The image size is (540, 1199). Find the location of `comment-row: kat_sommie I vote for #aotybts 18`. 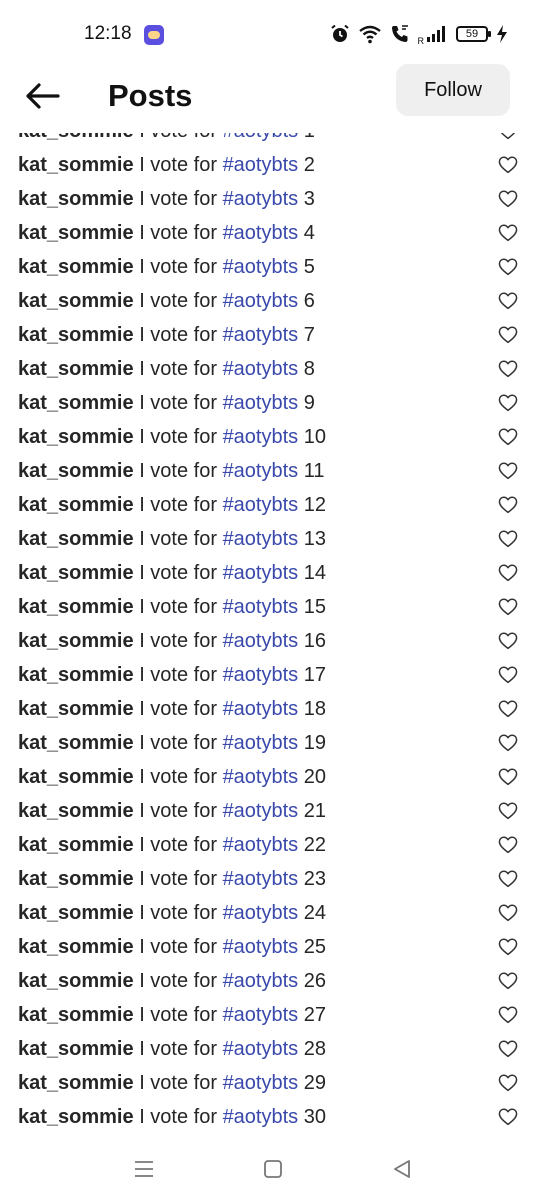

comment-row: kat_sommie I vote for #aotybts 18 is located at coordinates (270, 709).